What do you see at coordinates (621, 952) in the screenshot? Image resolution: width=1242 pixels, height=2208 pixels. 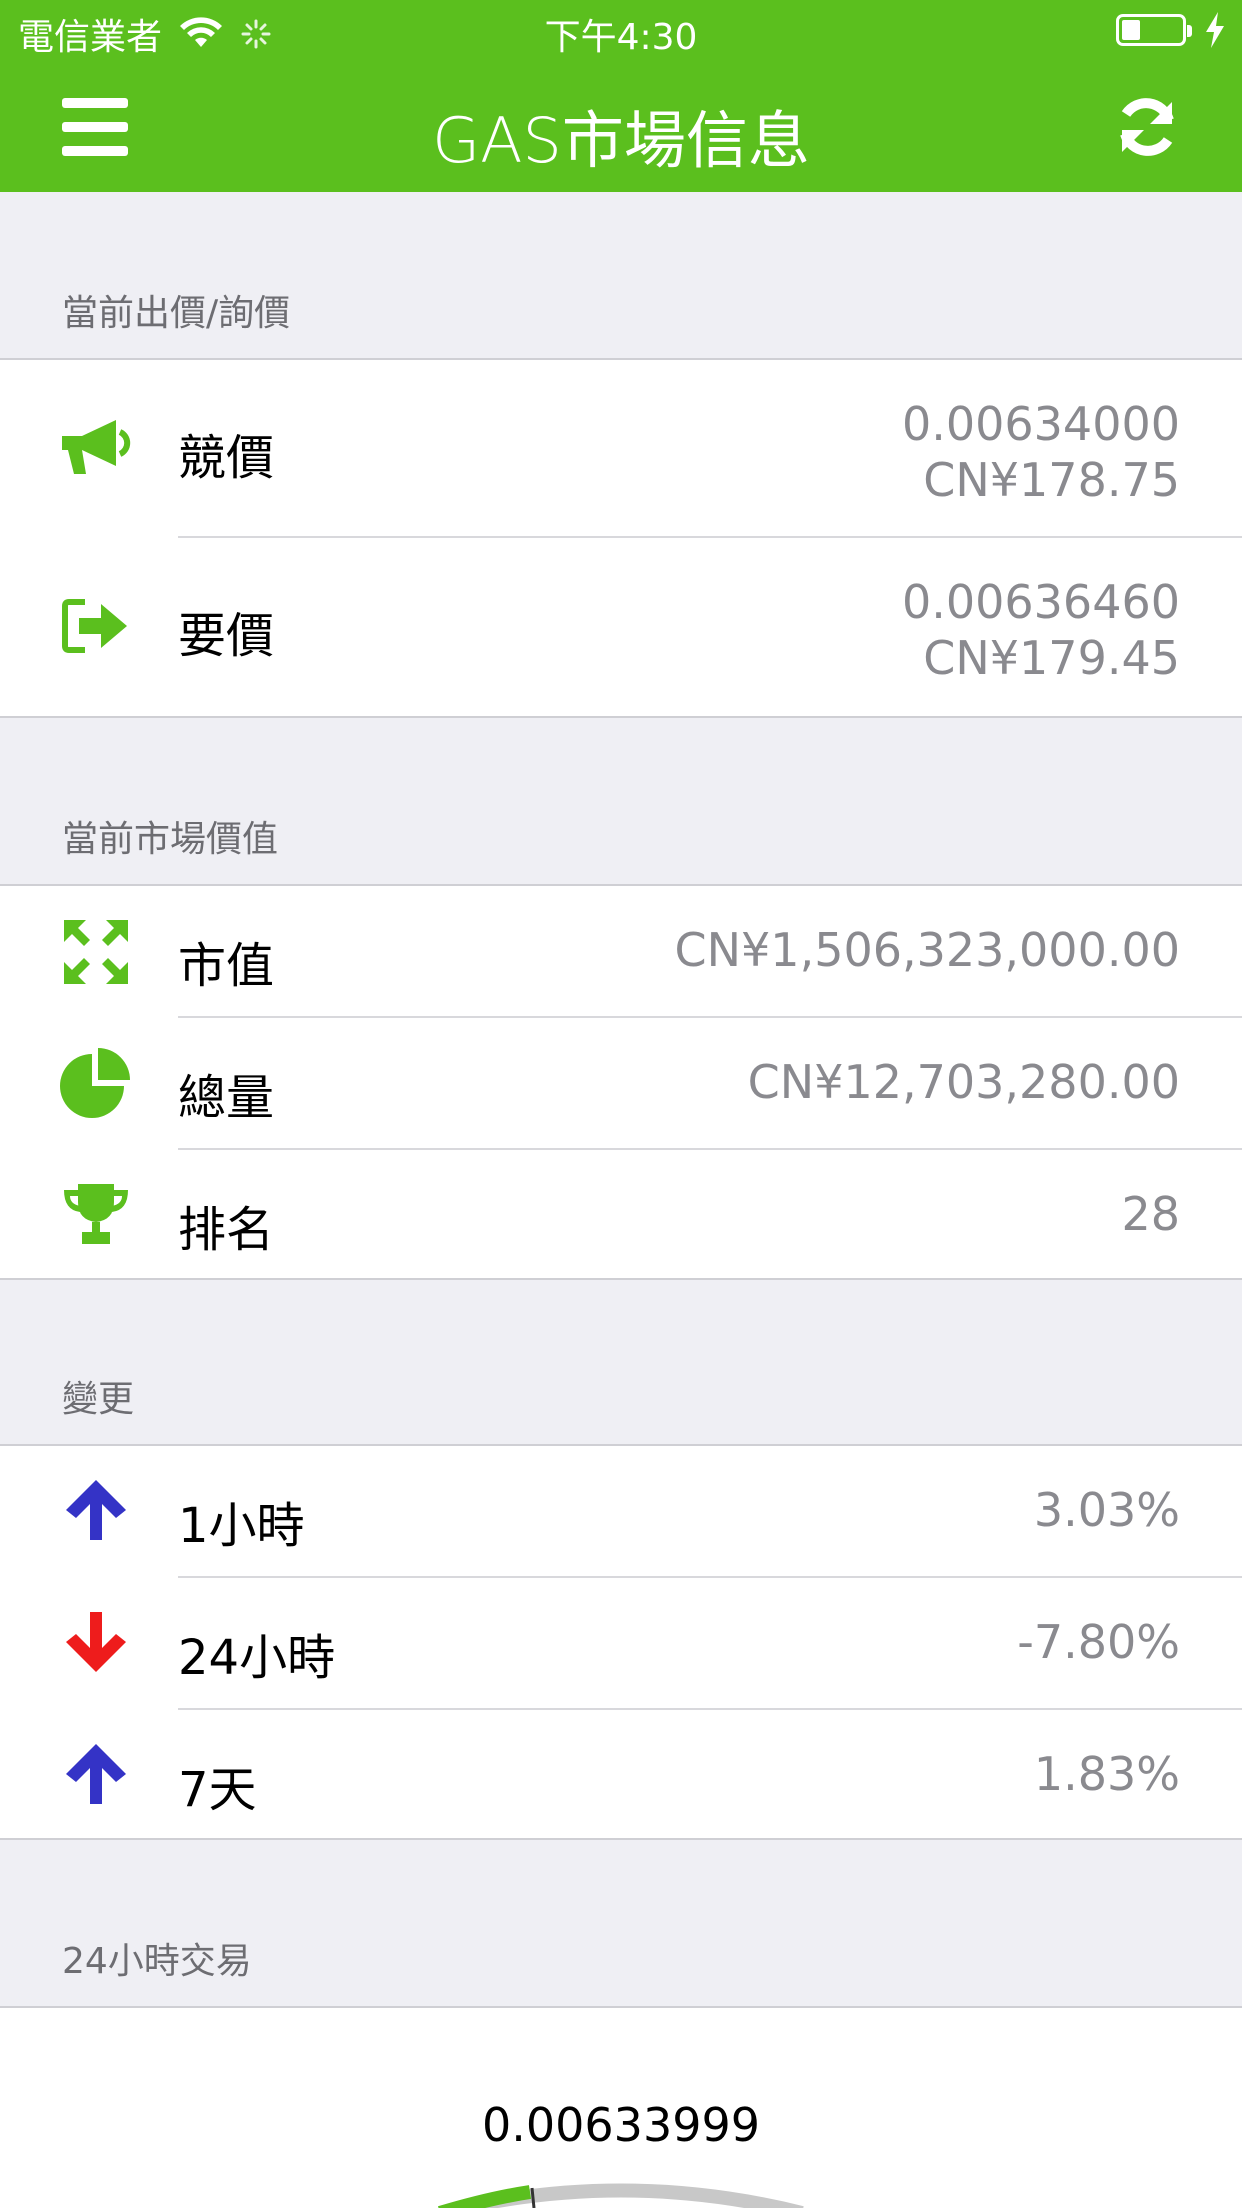 I see `market-cap-row: 市值 CN¥1,506,323,000.00` at bounding box center [621, 952].